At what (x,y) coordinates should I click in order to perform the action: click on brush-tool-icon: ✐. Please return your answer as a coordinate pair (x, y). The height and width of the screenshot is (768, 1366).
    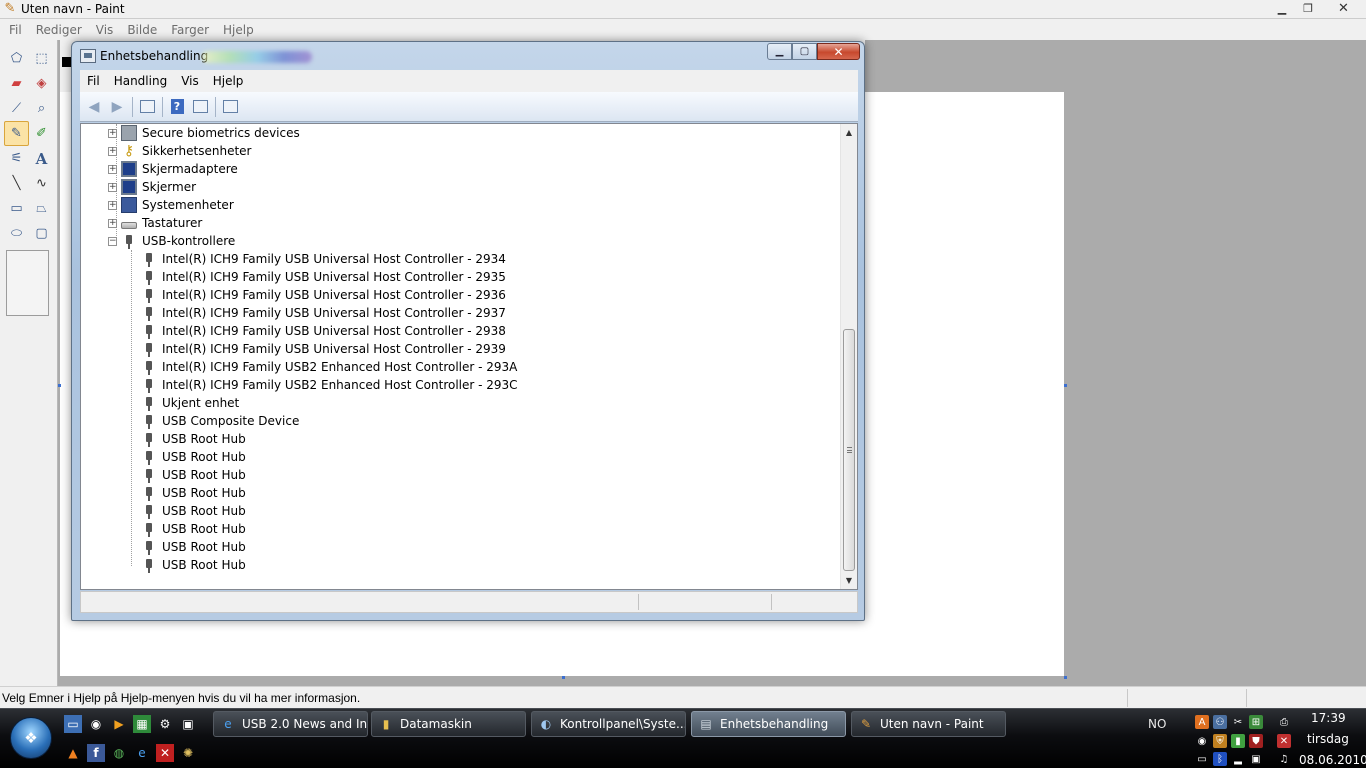
    Looking at the image, I should click on (41, 133).